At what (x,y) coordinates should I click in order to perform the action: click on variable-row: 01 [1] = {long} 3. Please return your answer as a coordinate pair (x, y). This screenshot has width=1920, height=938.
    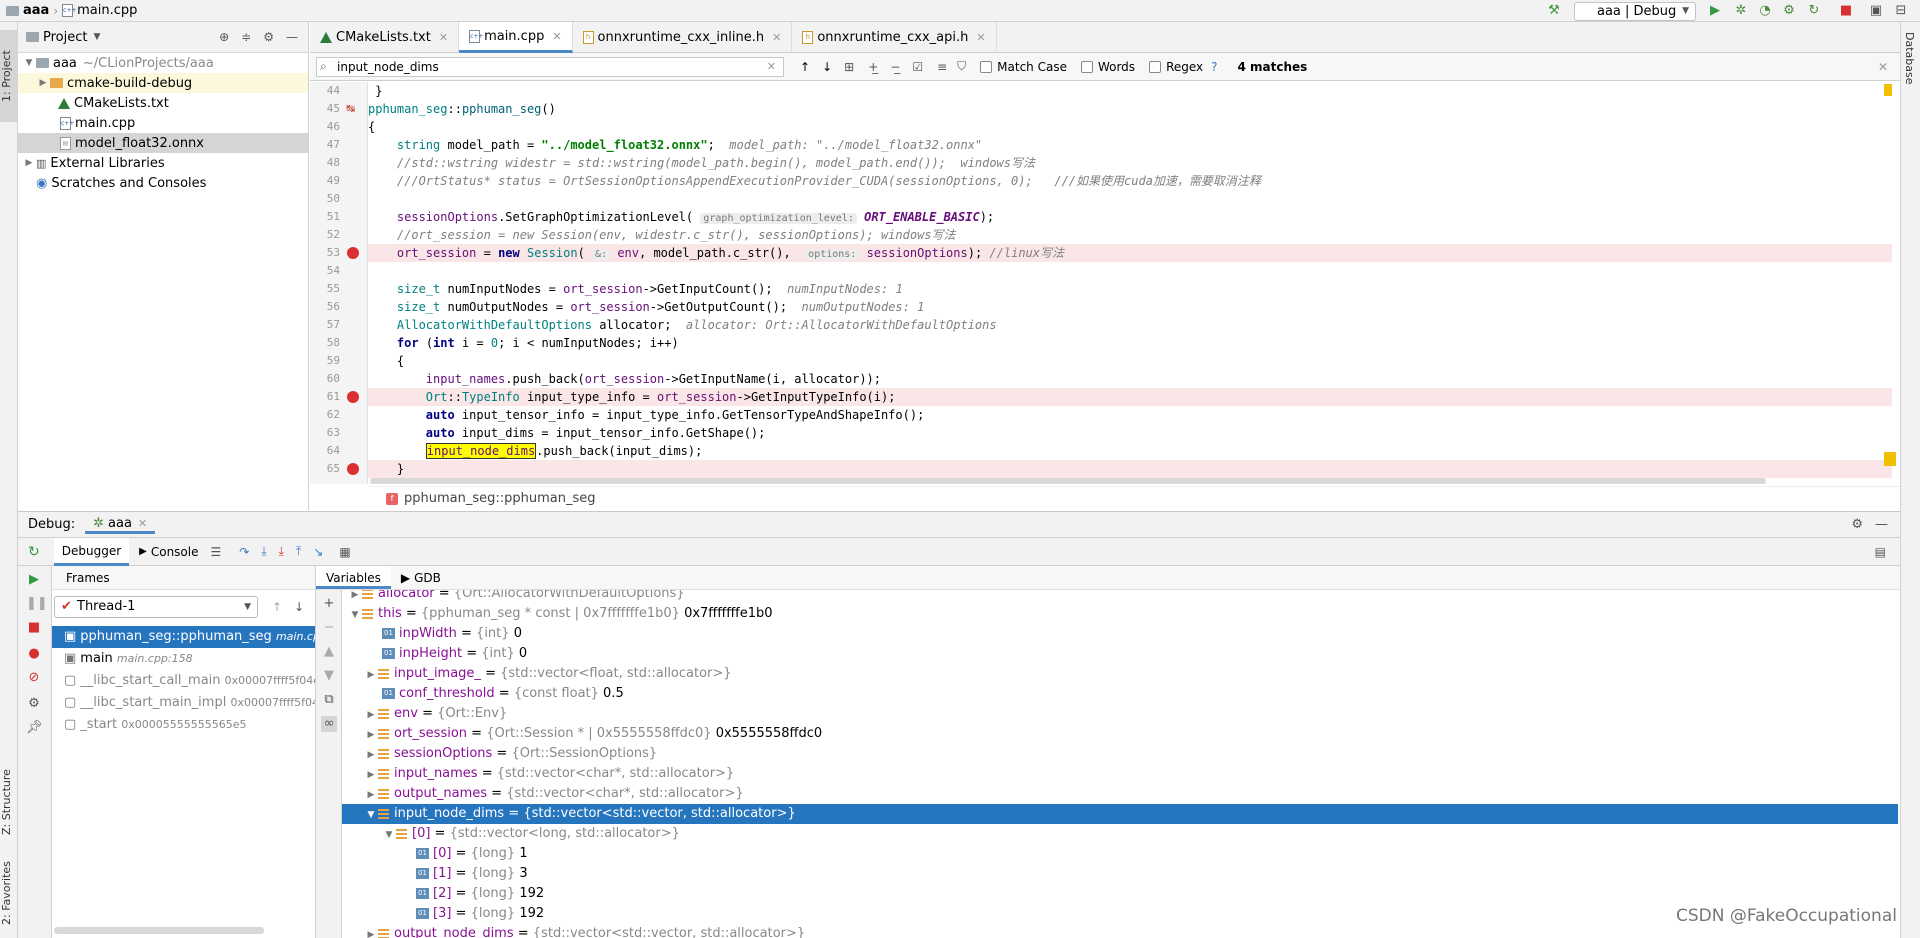
    Looking at the image, I should click on (1120, 874).